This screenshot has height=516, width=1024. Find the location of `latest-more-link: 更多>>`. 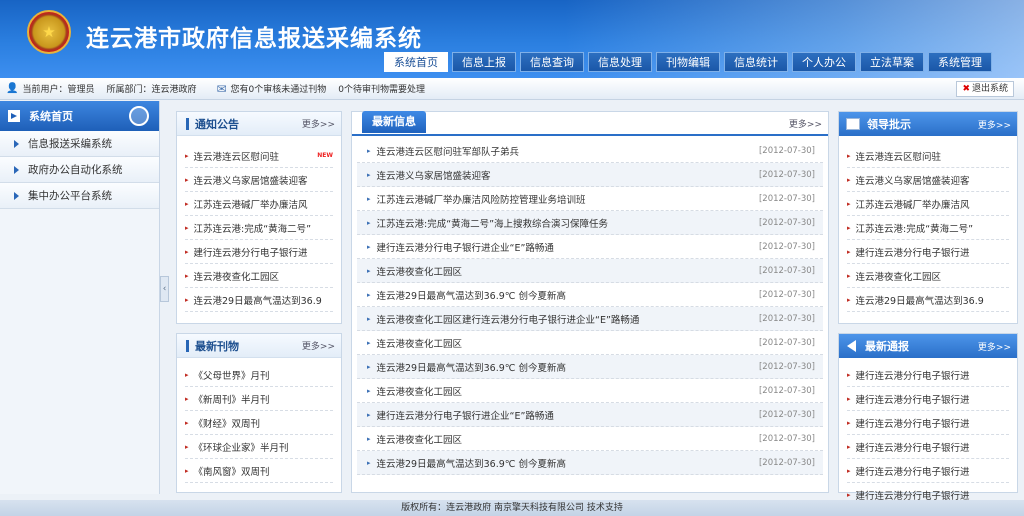

latest-more-link: 更多>> is located at coordinates (805, 123).